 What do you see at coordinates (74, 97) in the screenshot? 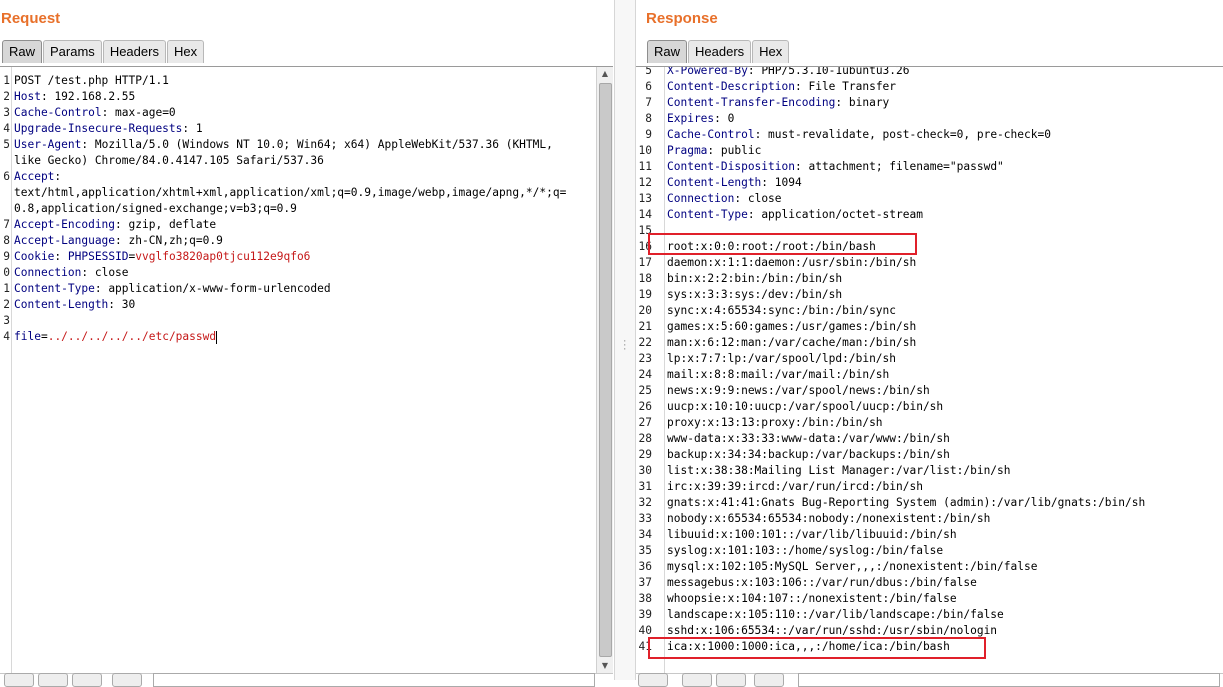
I see `line-content: Host: 192.168.2.55` at bounding box center [74, 97].